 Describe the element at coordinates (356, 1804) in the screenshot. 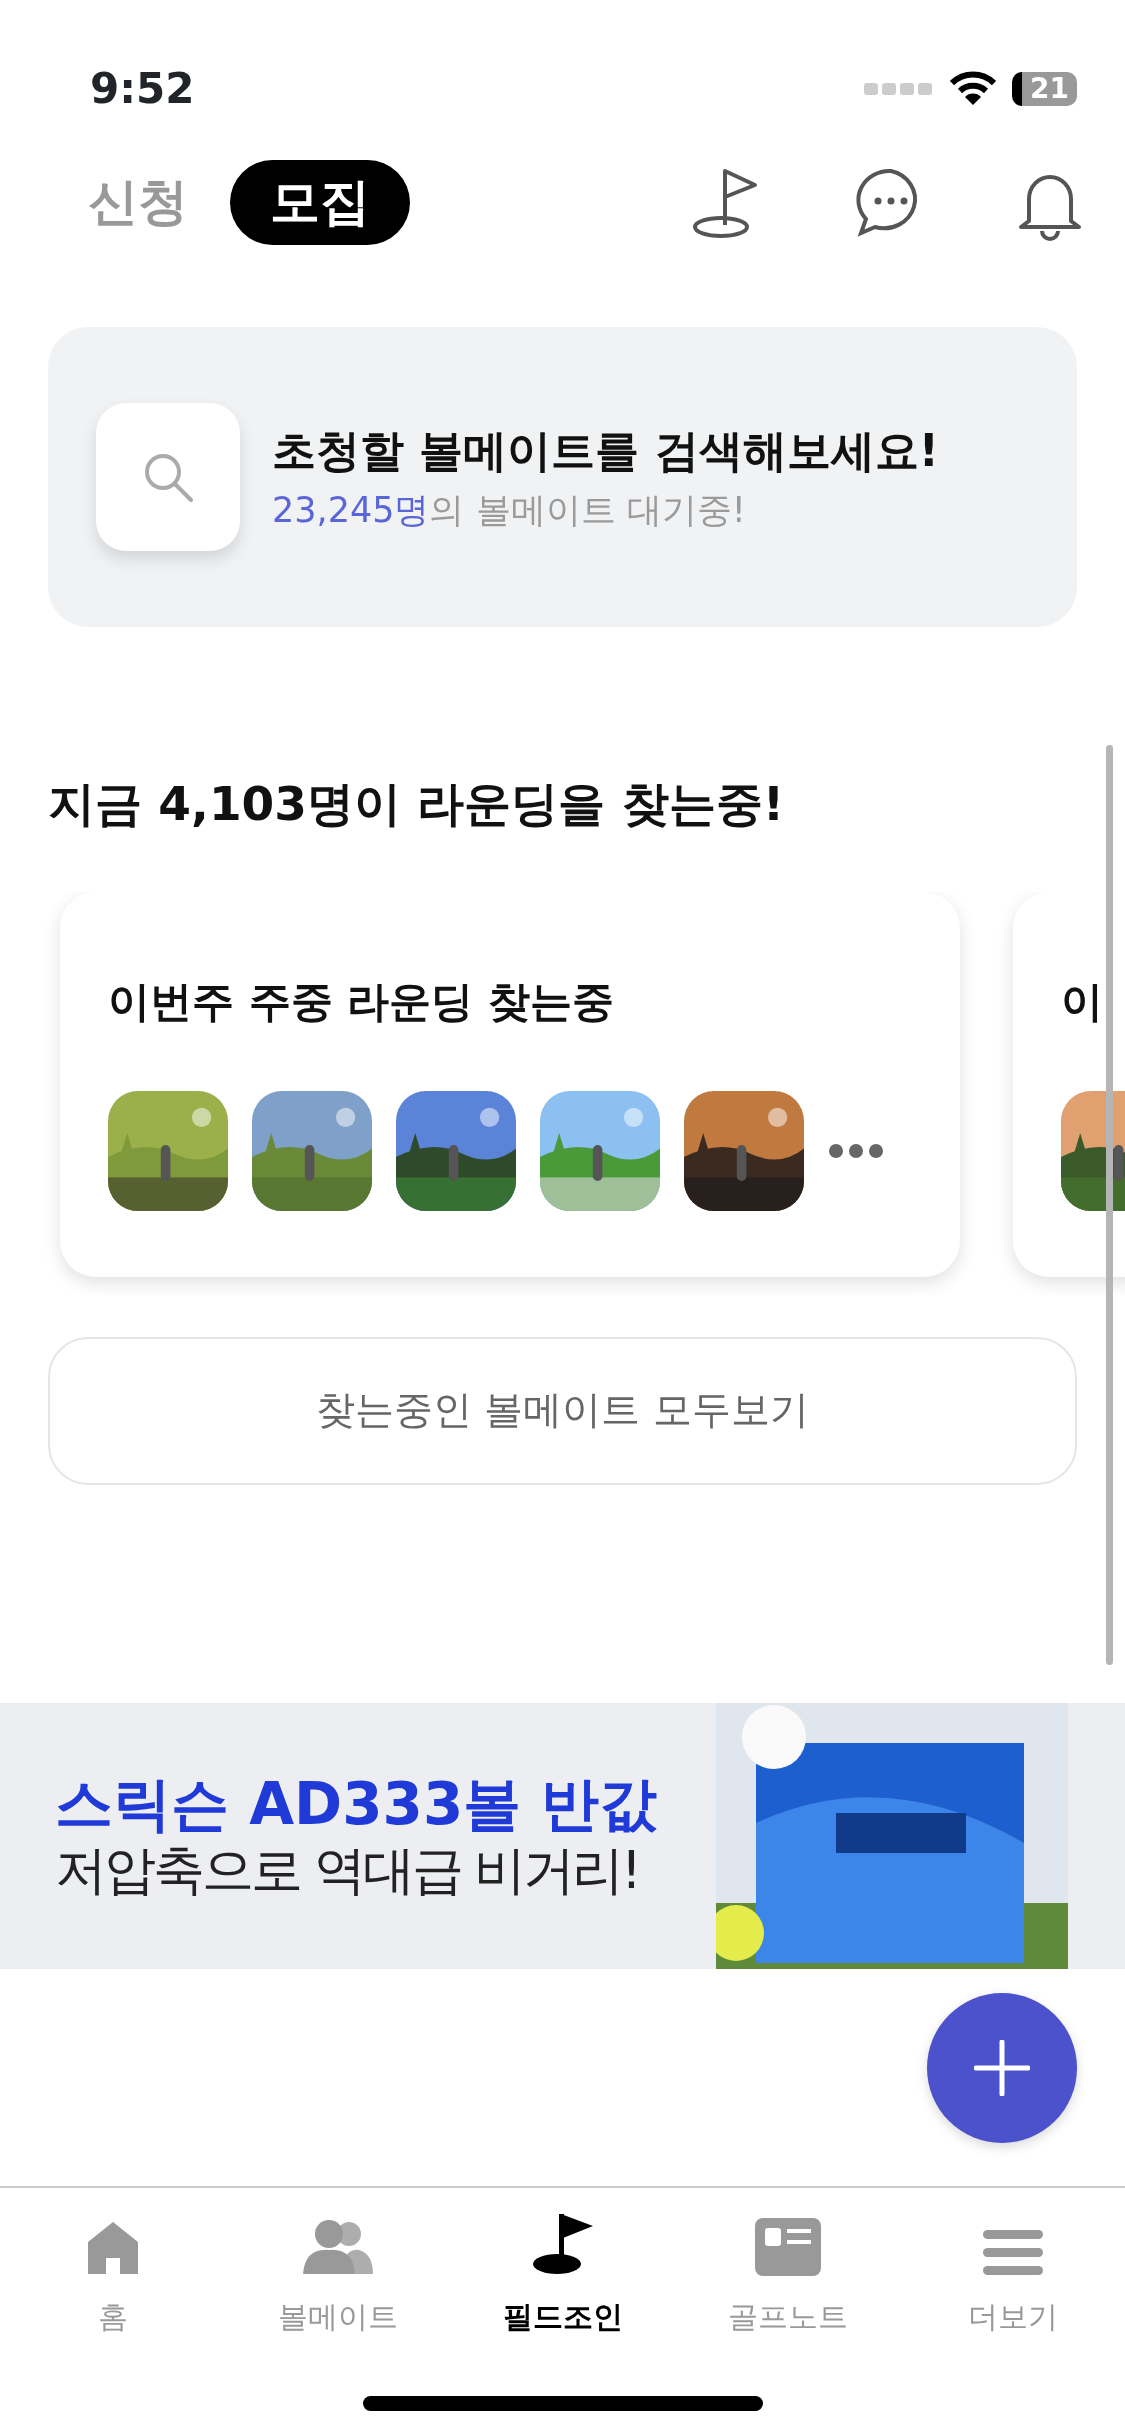

I see `ad-headline: 스릭슨 AD333볼 반값` at that location.